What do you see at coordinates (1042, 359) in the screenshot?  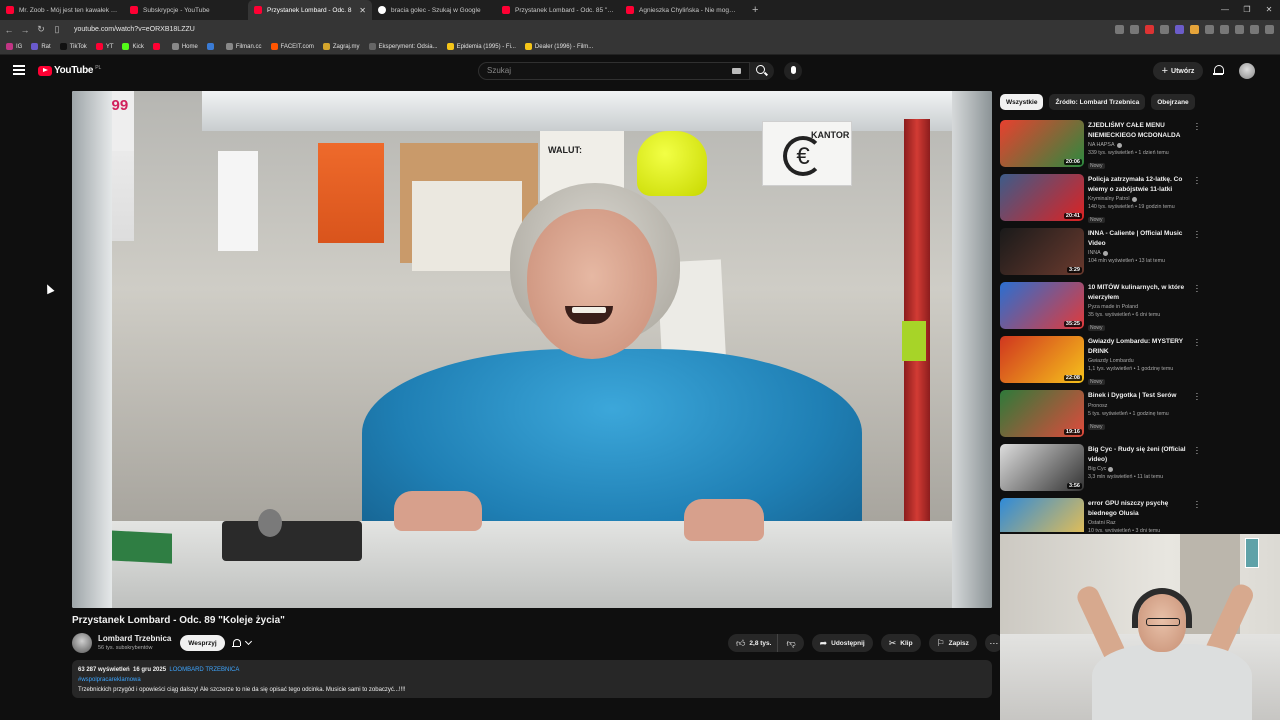 I see `video-thumbnail: 22:08` at bounding box center [1042, 359].